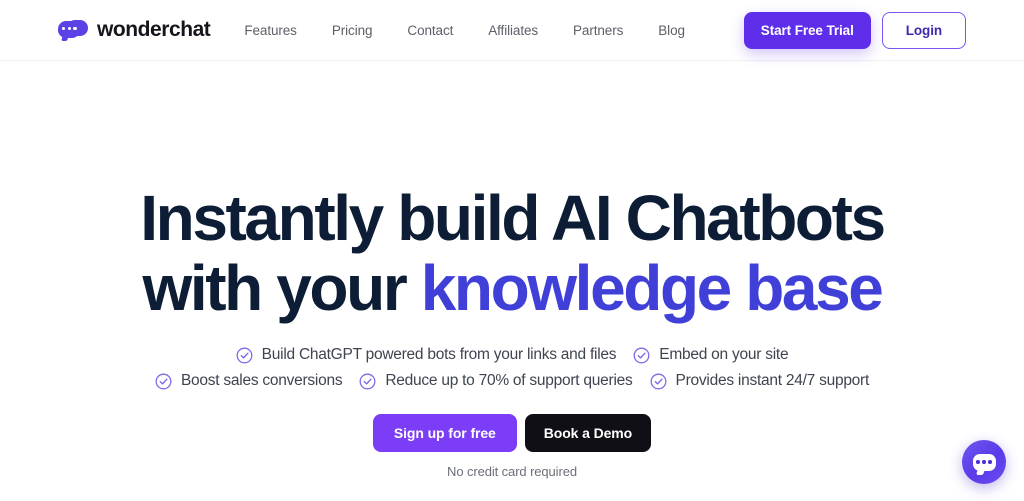  I want to click on headline-line-2-accent: knowledge base, so click(652, 288).